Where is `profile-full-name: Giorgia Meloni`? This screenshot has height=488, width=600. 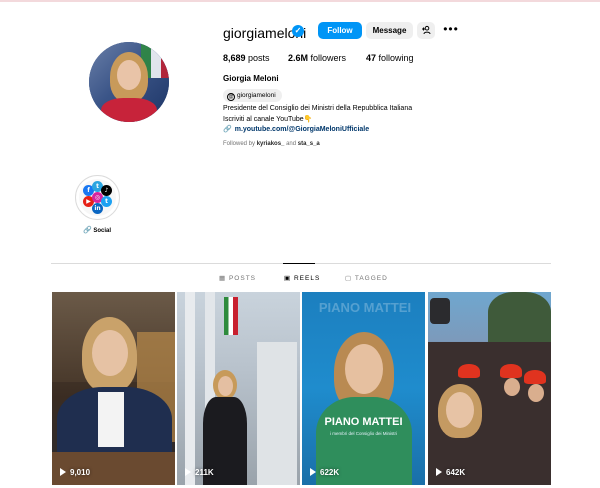 profile-full-name: Giorgia Meloni is located at coordinates (251, 78).